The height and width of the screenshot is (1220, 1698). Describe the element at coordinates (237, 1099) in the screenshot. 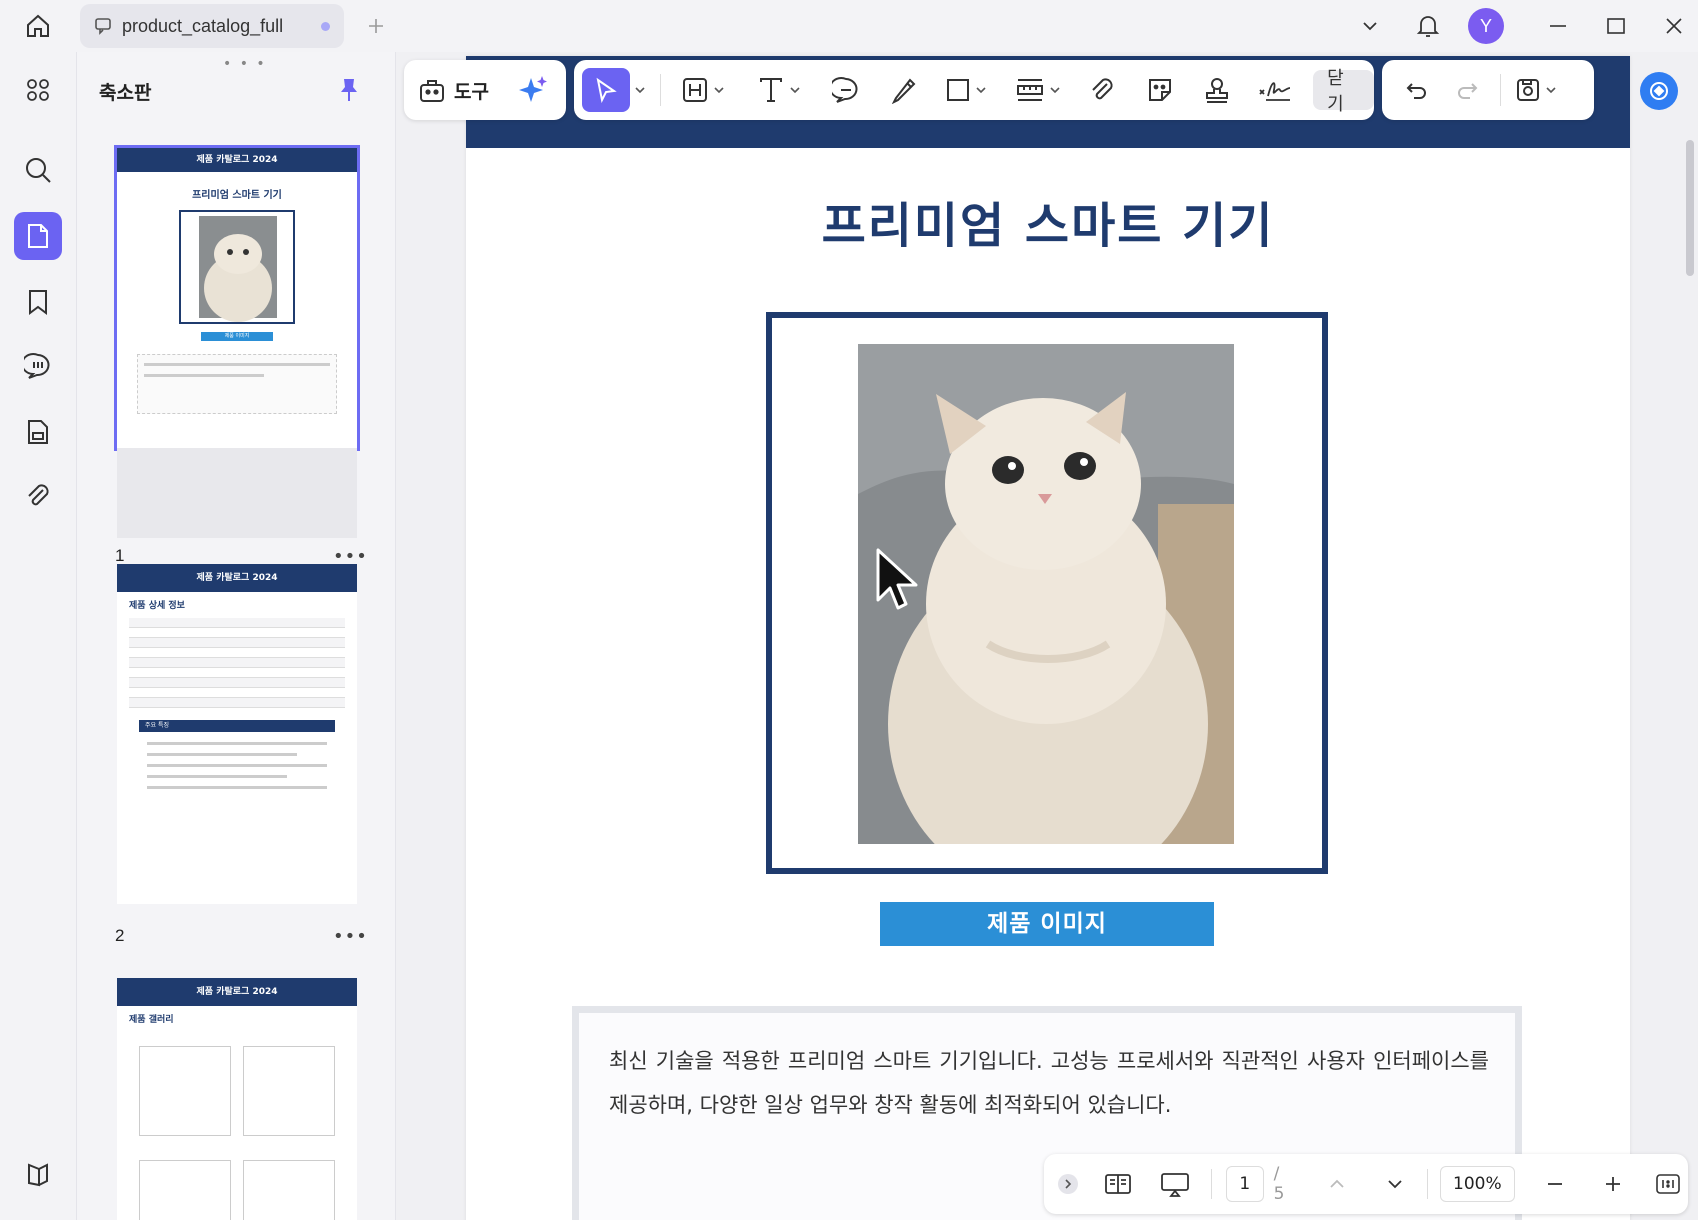

I see `thumbnail-page-3: 제품 카탈로그 2024 제품 갤러리` at that location.